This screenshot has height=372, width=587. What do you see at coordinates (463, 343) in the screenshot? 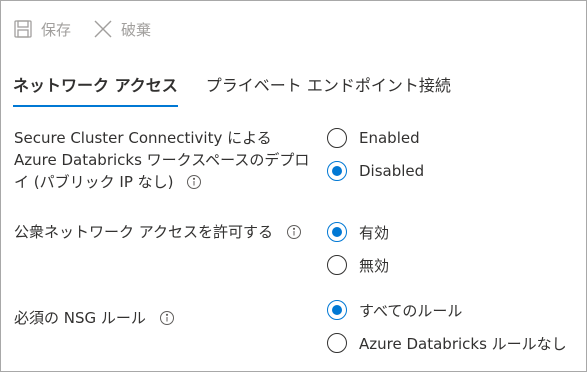
I see `radio-label: Azure Databricks ルールなし` at bounding box center [463, 343].